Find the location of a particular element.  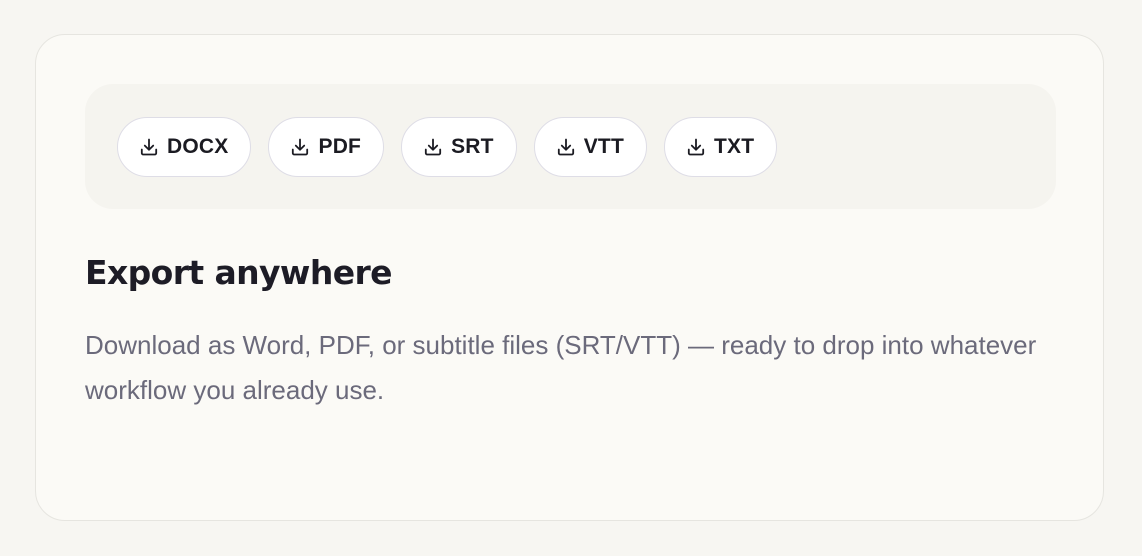

download-txt-button: TXT is located at coordinates (720, 146).